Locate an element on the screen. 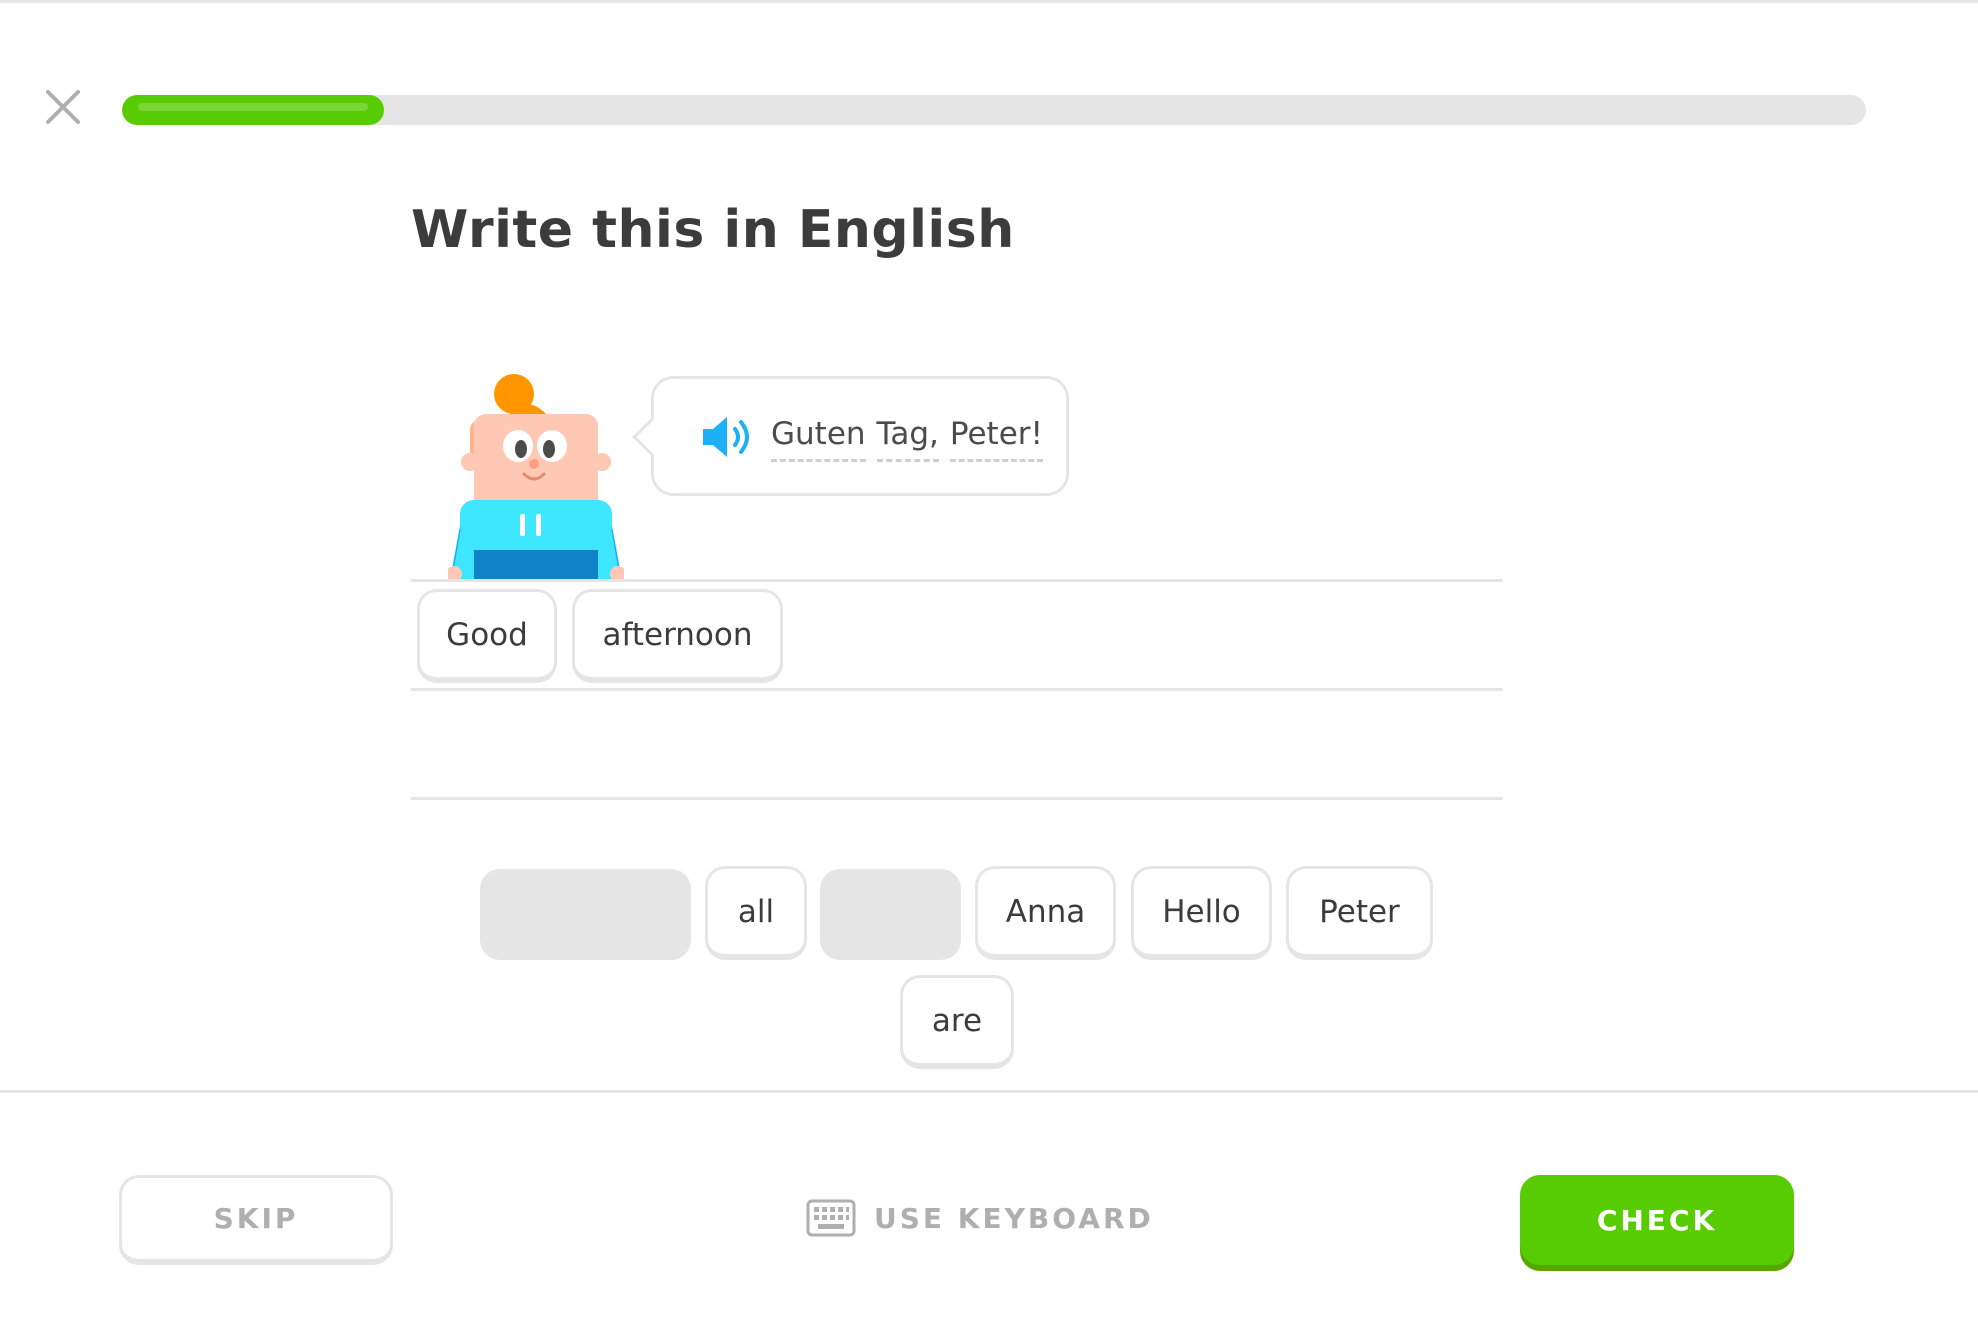  skip-button: SKIP is located at coordinates (256, 1220).